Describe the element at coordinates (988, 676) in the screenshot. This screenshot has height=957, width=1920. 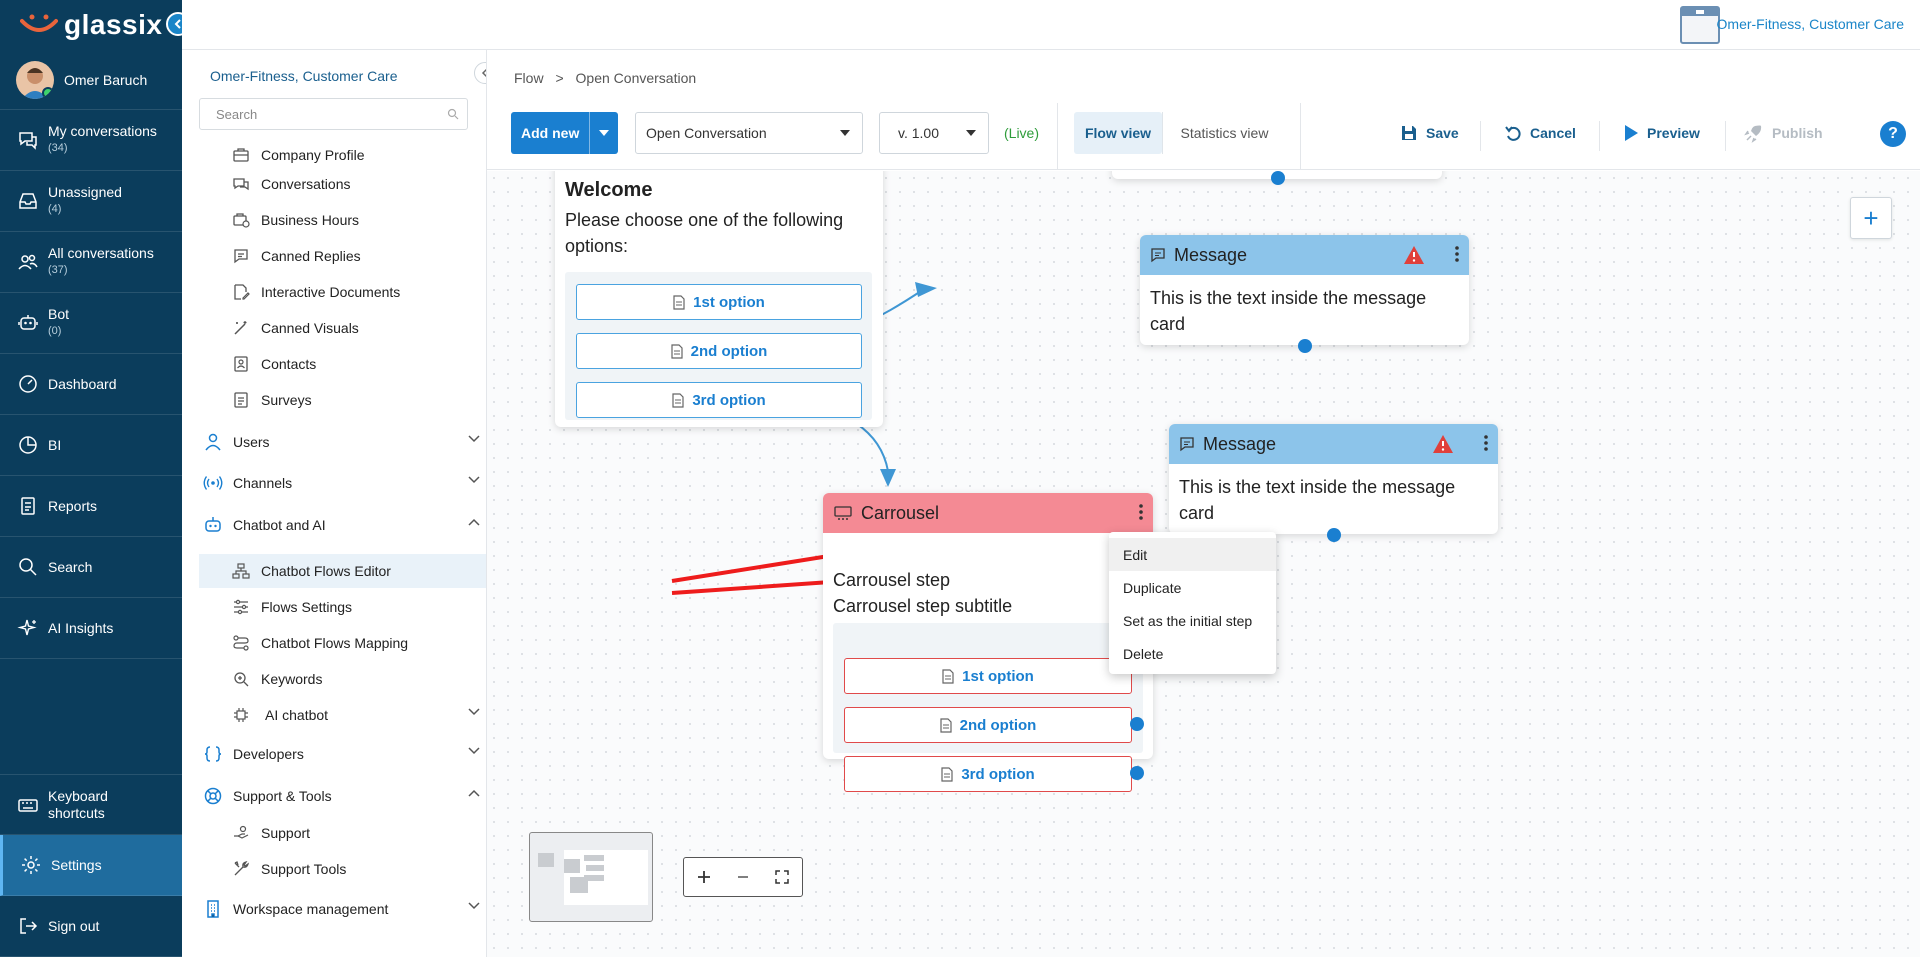
I see `carousel-option-button: 1st option` at that location.